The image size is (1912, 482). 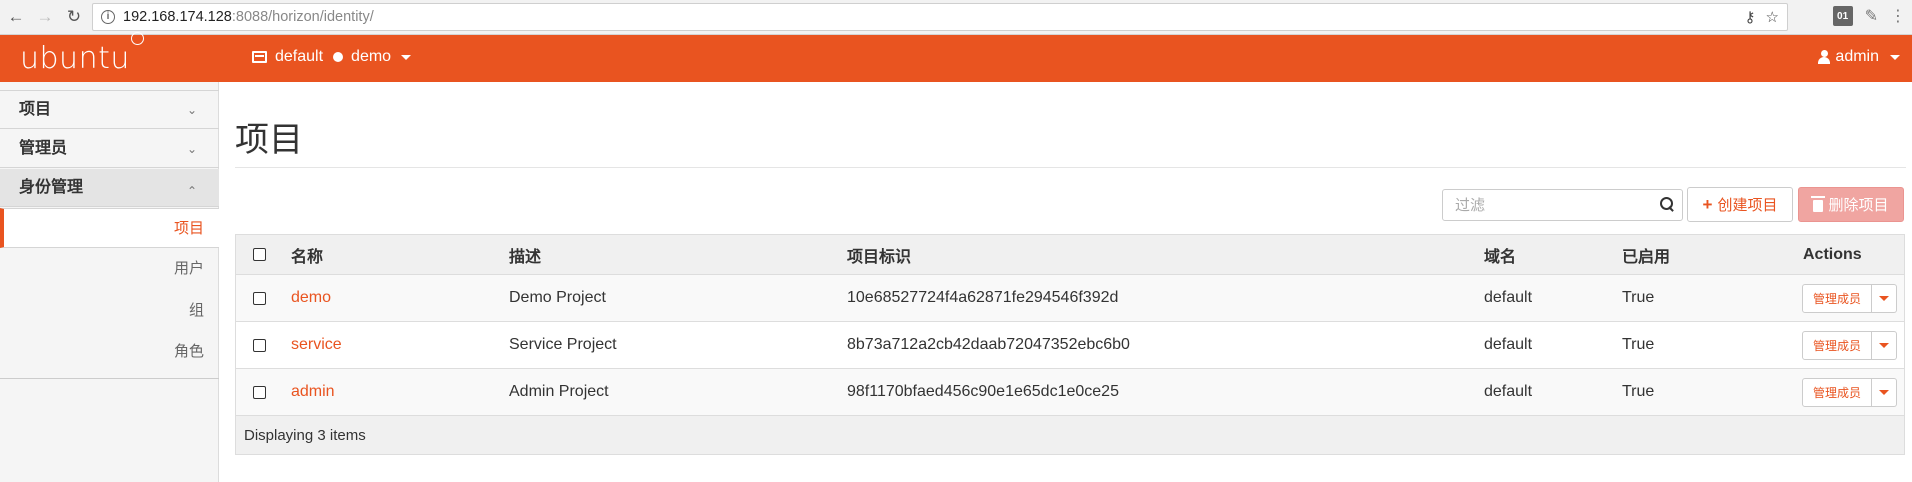 I want to click on user-name: admin, so click(x=1857, y=56).